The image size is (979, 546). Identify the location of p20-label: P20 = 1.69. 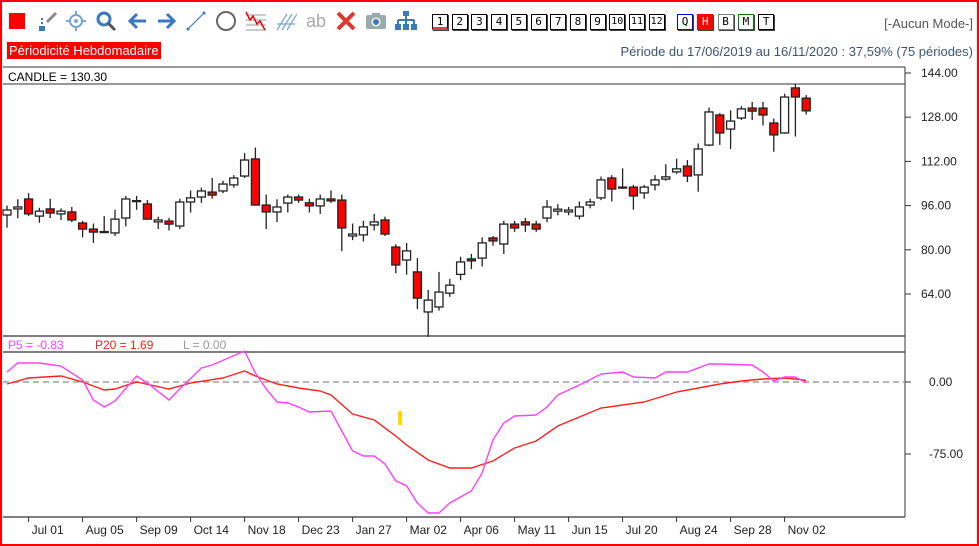
(124, 345).